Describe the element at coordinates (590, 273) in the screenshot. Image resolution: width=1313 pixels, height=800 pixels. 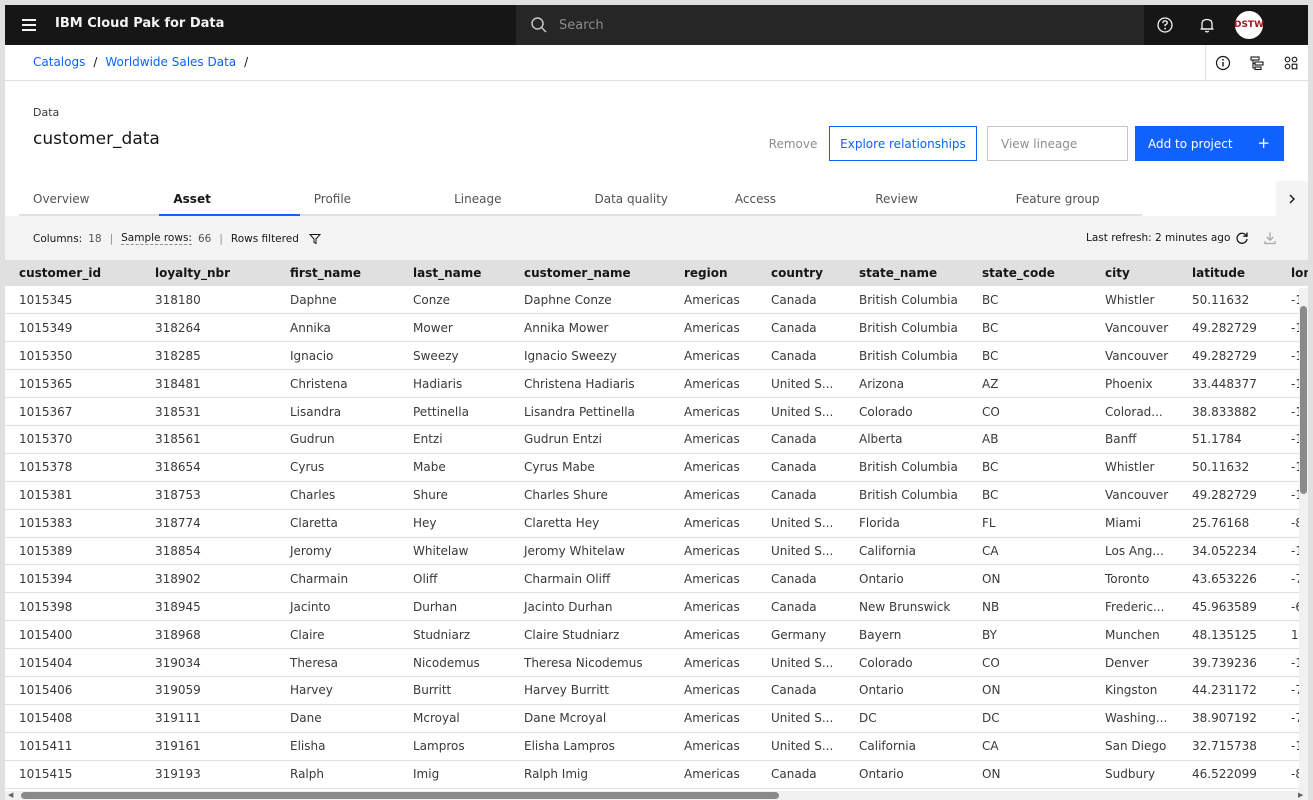
I see `column-header-customer-name: customer_name` at that location.